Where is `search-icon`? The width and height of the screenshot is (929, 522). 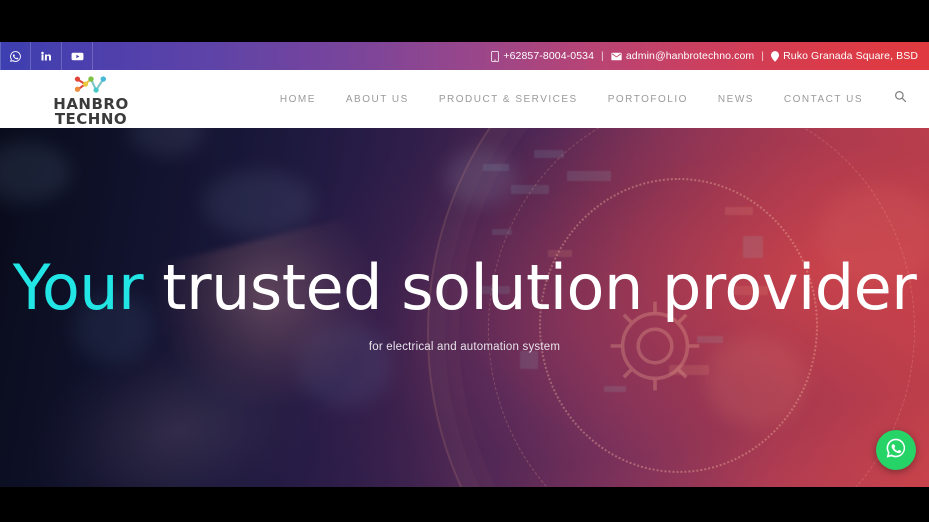 search-icon is located at coordinates (900, 99).